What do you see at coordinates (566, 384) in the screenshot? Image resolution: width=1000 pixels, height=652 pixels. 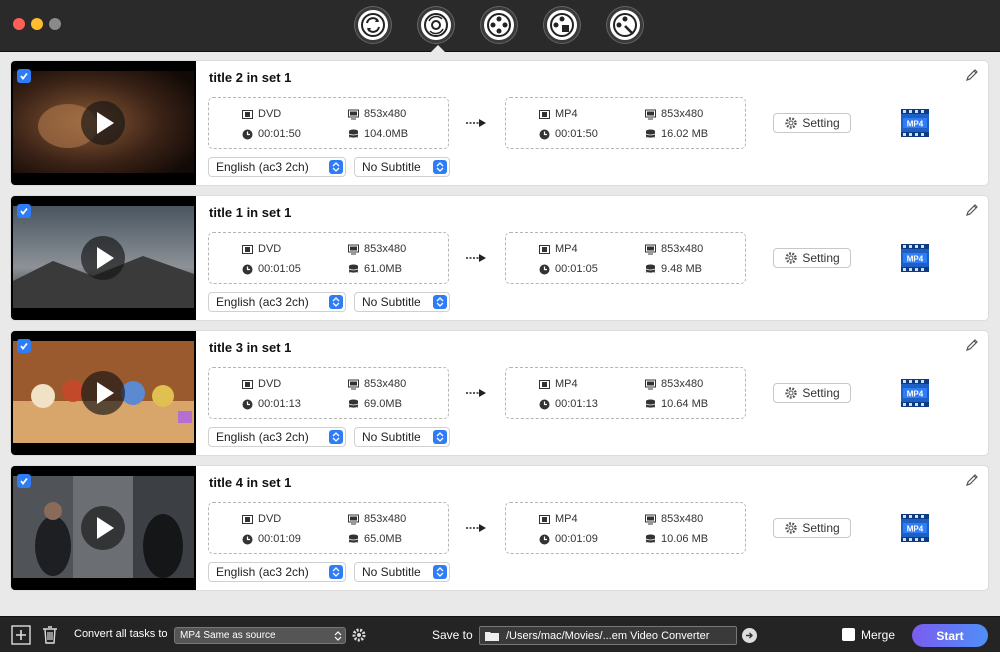 I see `format-value: MP4` at bounding box center [566, 384].